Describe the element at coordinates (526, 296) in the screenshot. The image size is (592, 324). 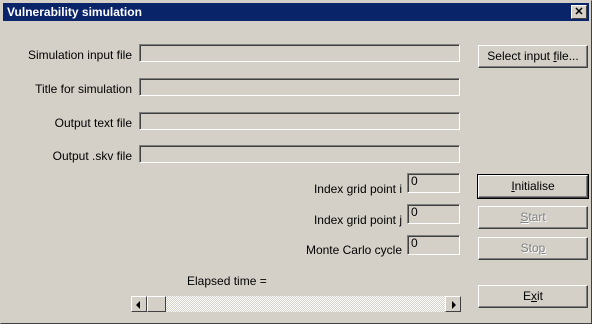
I see `exit-label-pre: E` at that location.